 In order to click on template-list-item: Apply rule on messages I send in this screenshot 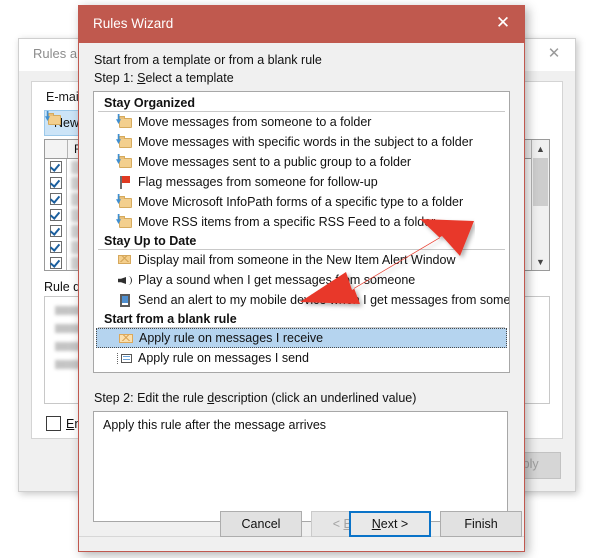, I will do `click(301, 358)`.